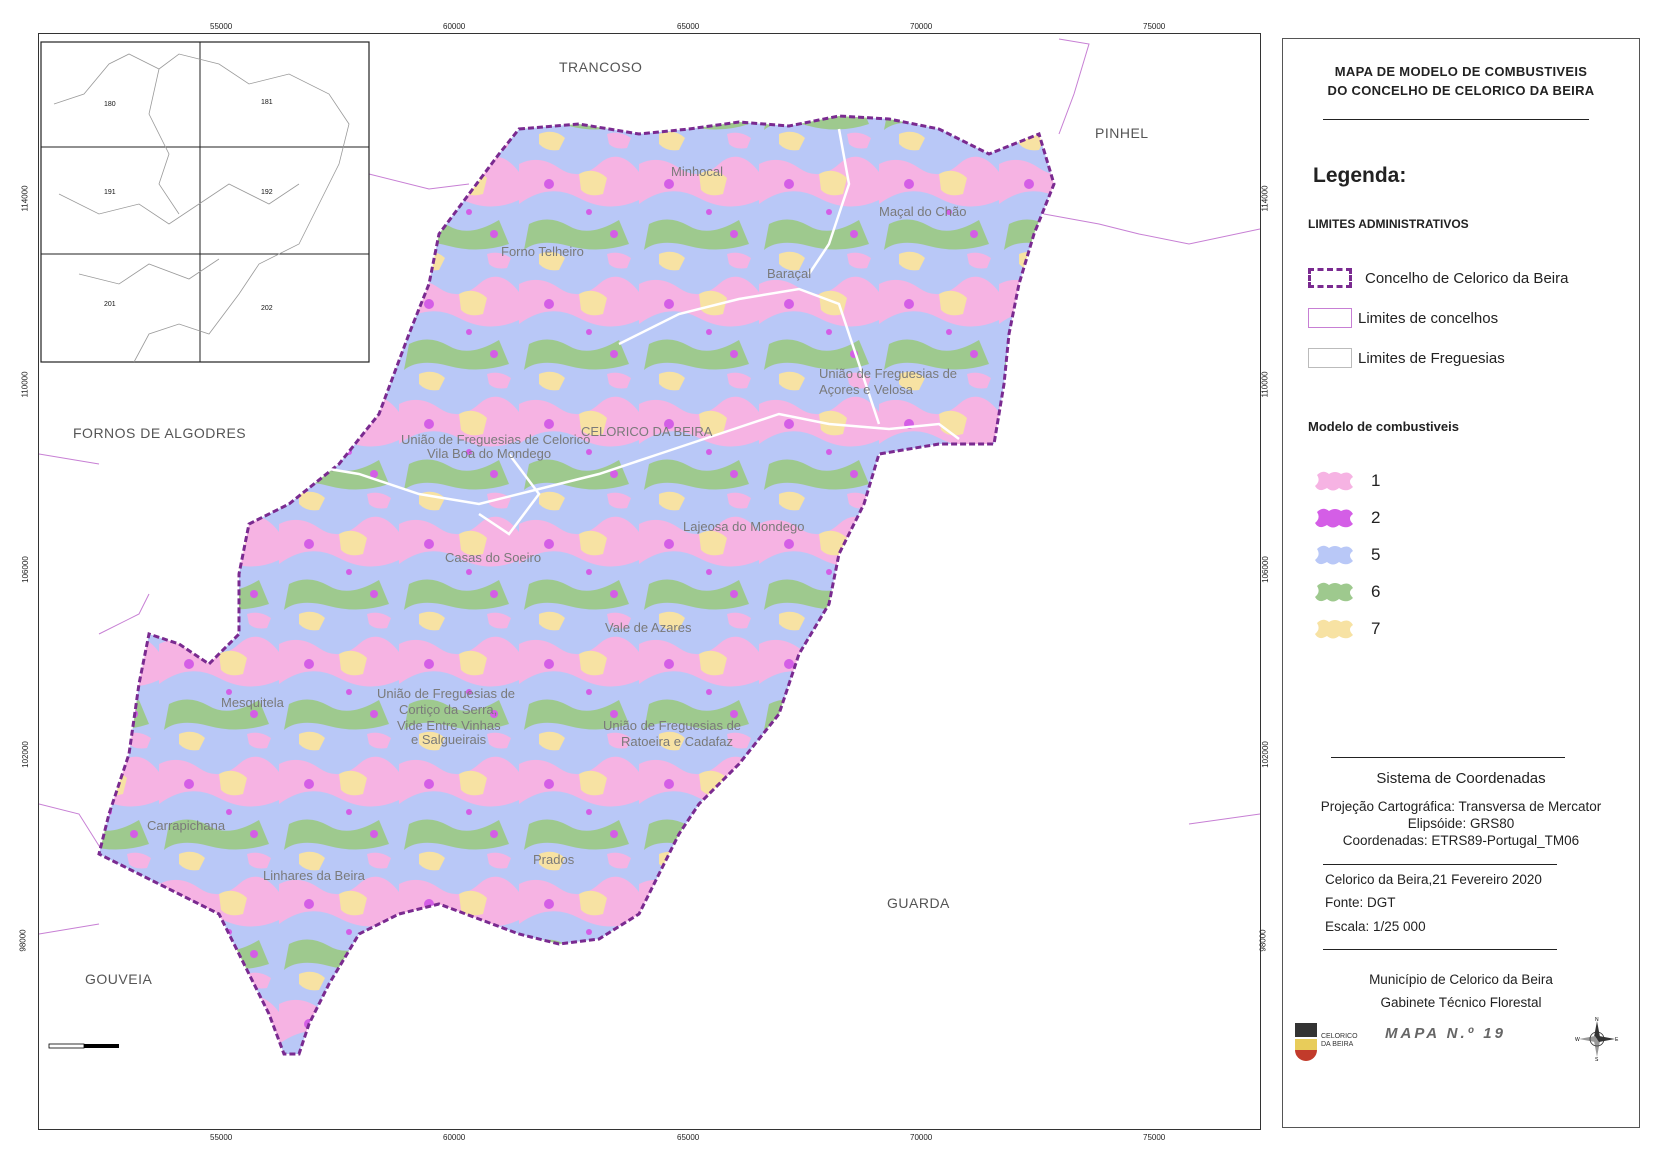  I want to click on info-divider, so click(1440, 864).